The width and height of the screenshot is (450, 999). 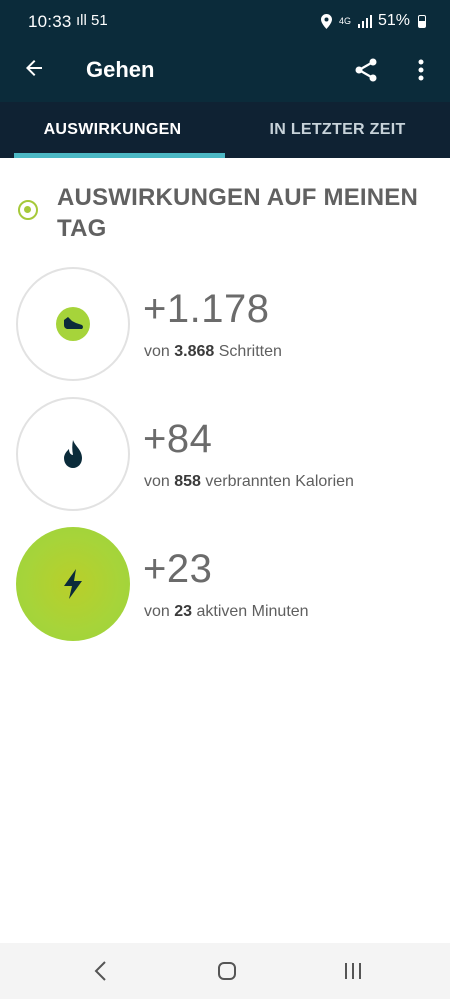 I want to click on active-minutes-total: 23, so click(x=183, y=611).